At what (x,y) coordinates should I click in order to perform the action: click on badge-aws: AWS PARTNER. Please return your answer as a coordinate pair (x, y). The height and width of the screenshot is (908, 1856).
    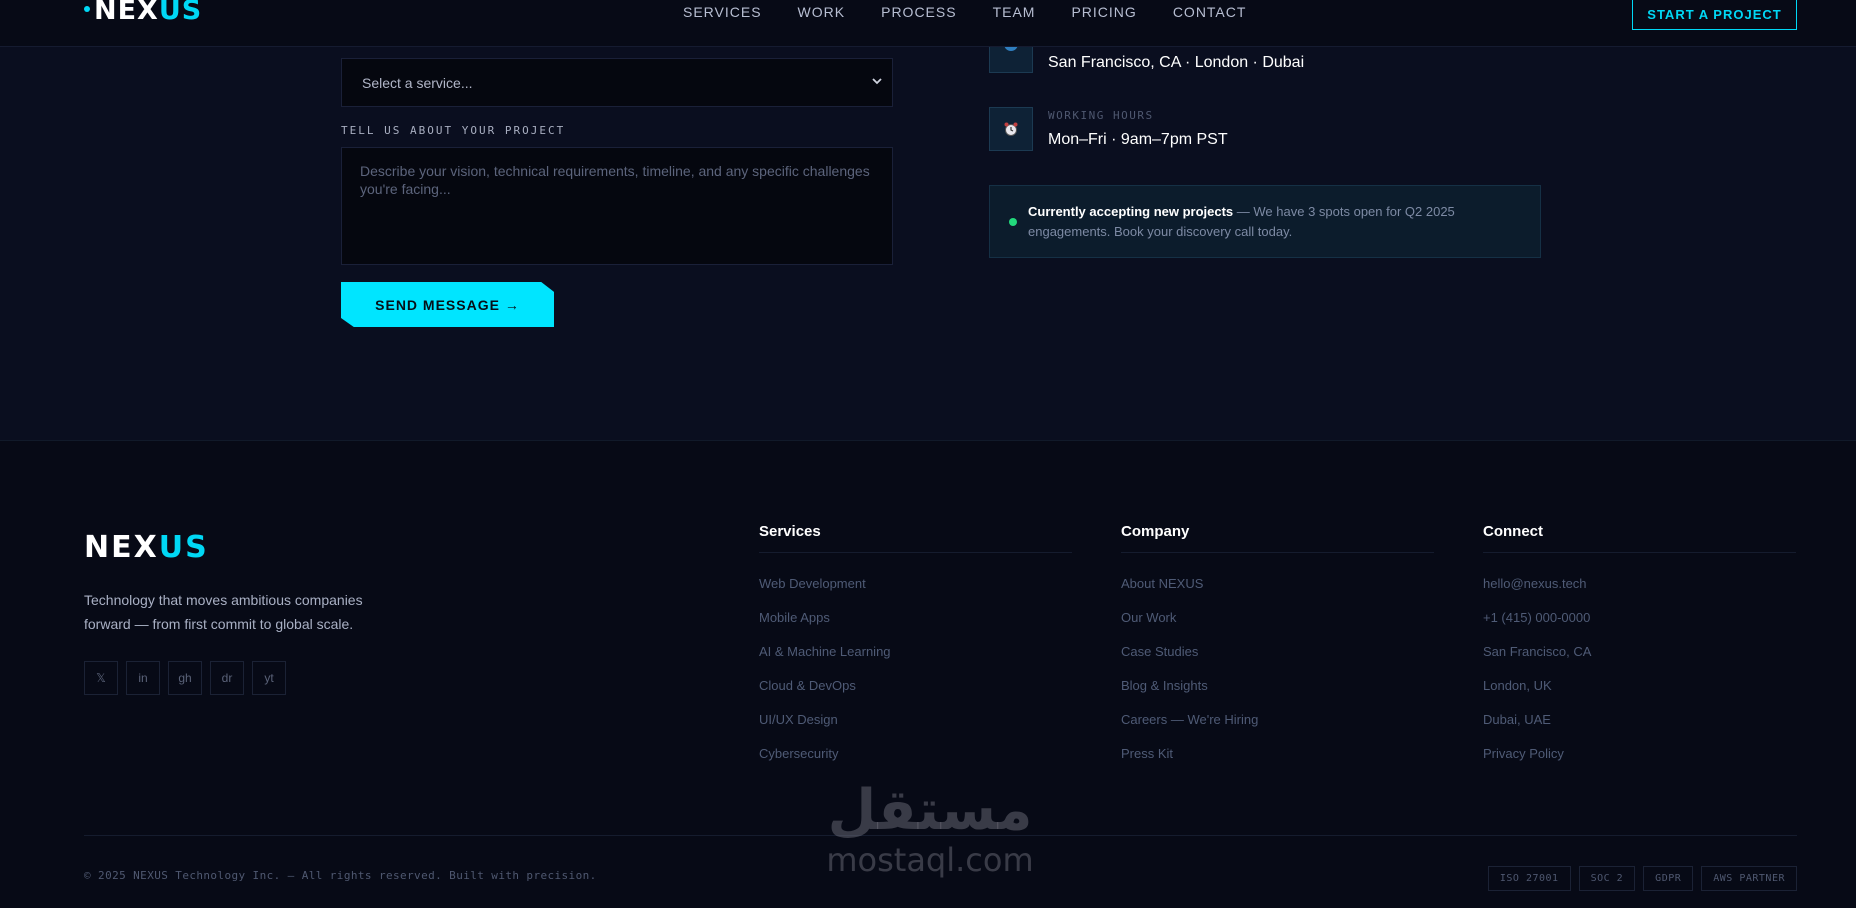
    Looking at the image, I should click on (1749, 878).